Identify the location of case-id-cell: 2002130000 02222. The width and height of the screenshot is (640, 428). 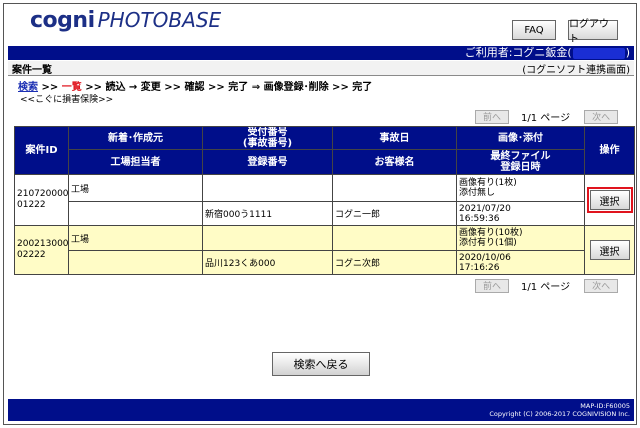
(41, 250).